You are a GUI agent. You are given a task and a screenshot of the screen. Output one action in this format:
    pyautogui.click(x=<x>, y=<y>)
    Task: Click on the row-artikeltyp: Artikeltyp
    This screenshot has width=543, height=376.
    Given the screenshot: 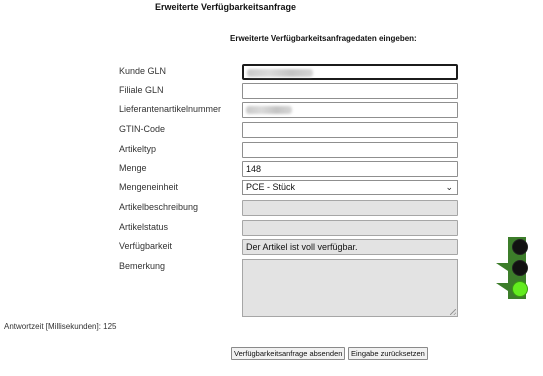 What is the action you would take?
    pyautogui.click(x=271, y=150)
    